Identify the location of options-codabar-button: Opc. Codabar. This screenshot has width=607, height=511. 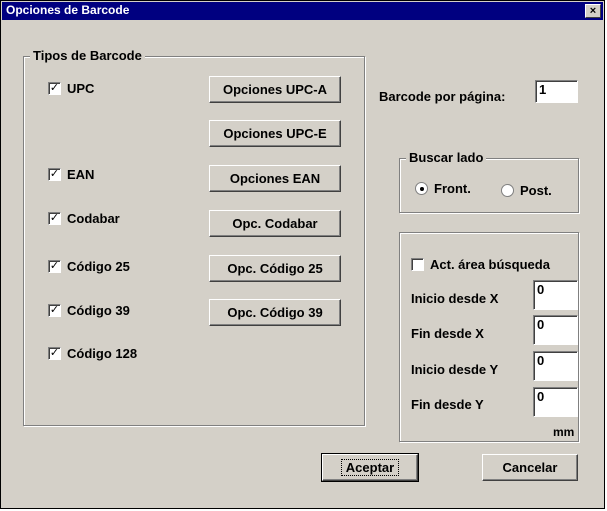
(275, 223).